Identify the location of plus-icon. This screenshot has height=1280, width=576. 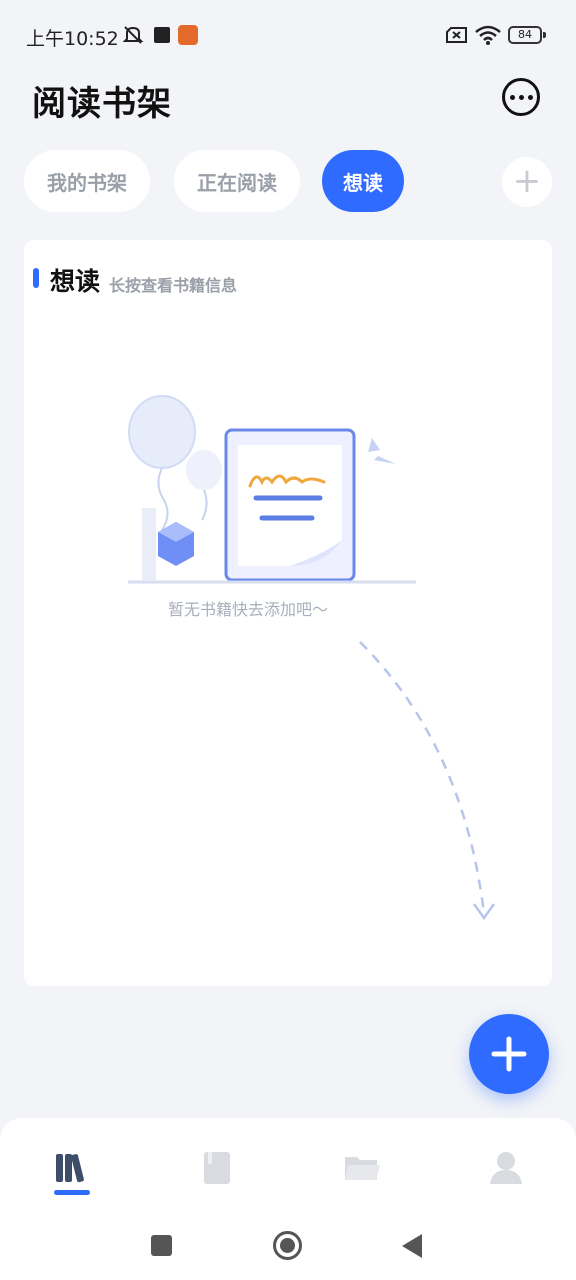
(509, 1054).